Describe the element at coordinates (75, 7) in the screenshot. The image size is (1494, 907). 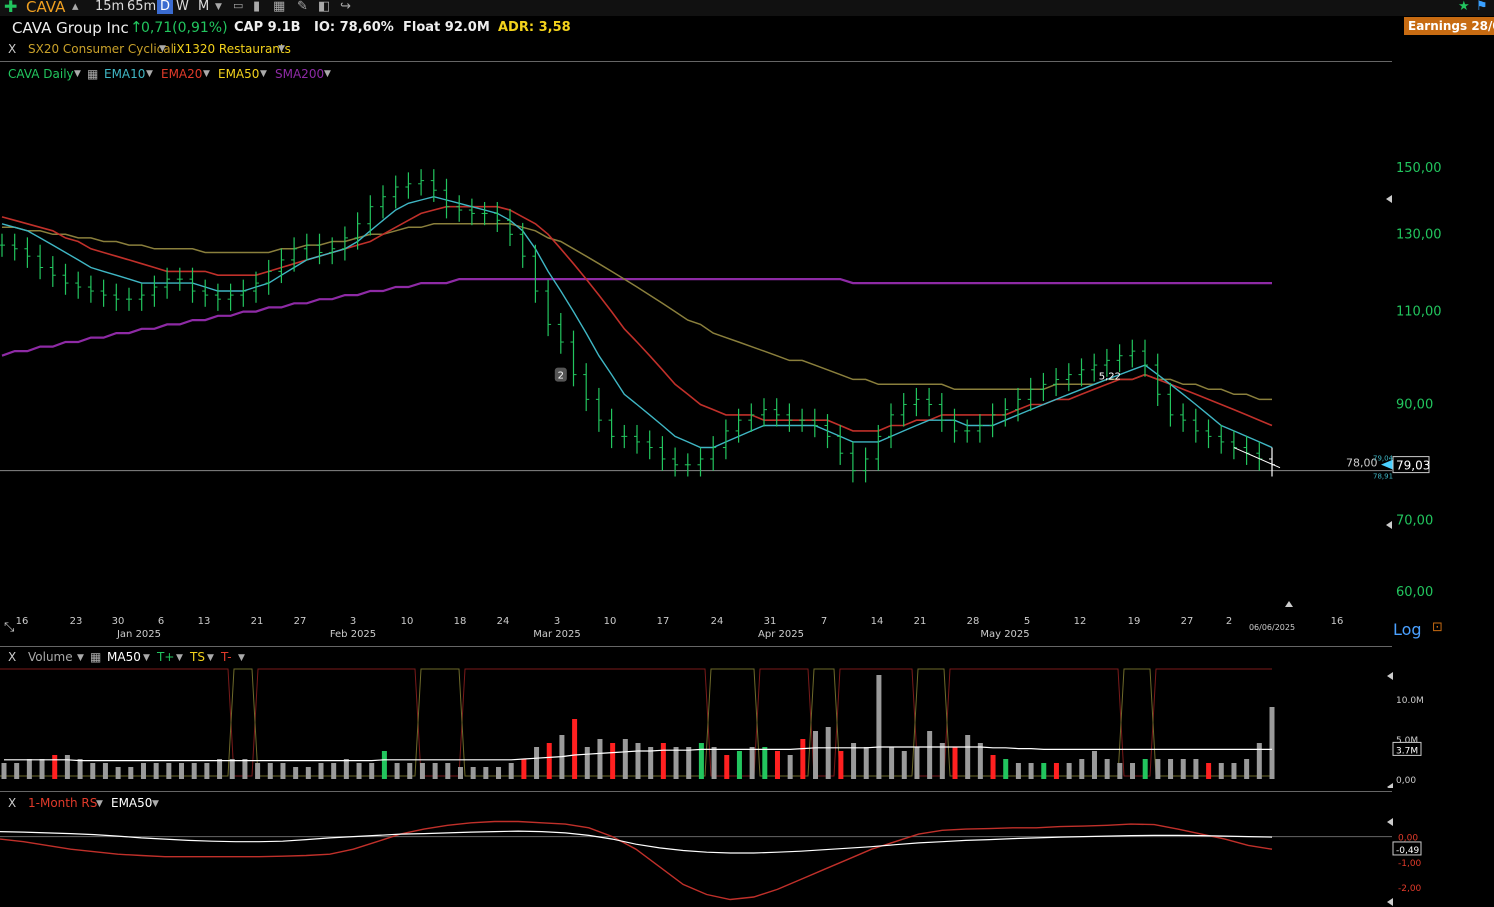
I see `shield-icon: ▴` at that location.